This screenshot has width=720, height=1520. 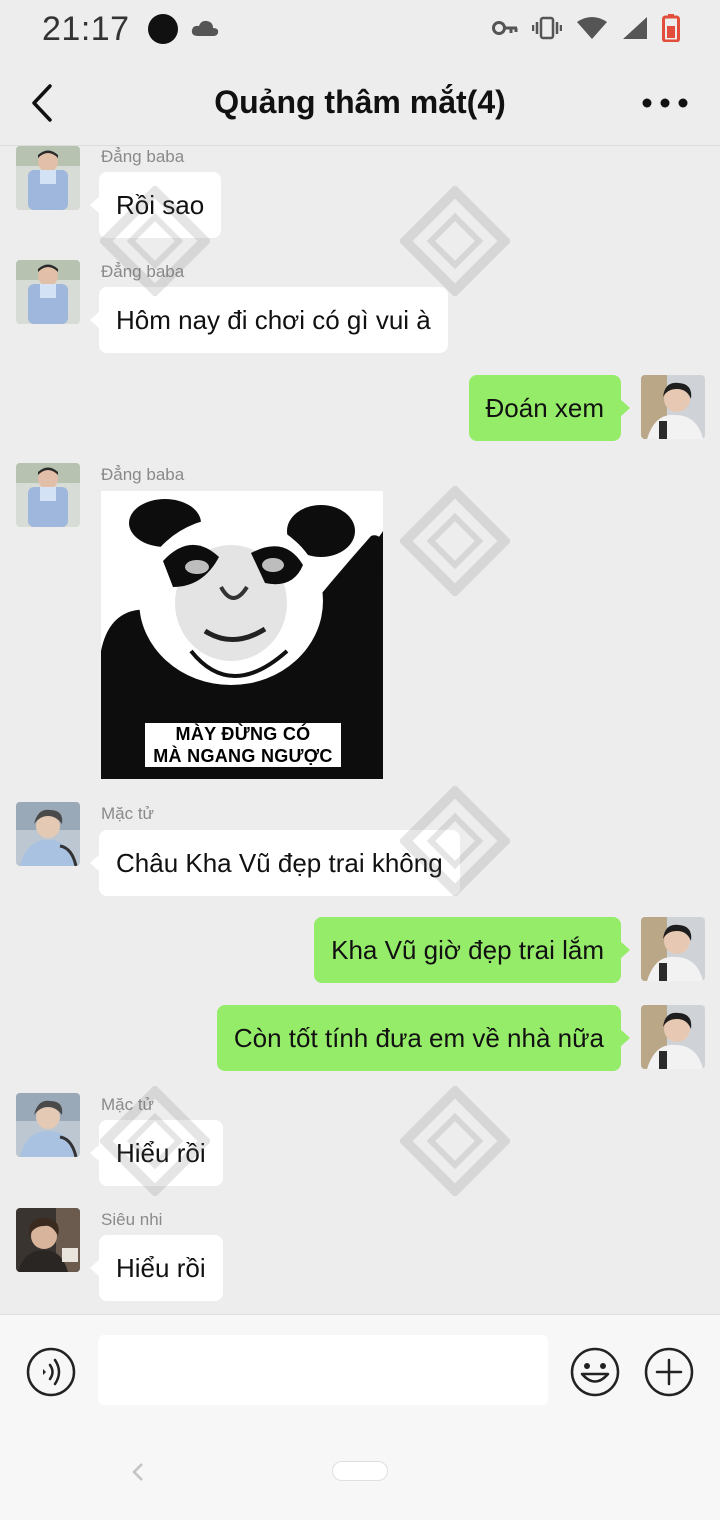 What do you see at coordinates (275, 863) in the screenshot?
I see `incoming-message-bubble: Châu Kha Vũ đẹp trai không` at bounding box center [275, 863].